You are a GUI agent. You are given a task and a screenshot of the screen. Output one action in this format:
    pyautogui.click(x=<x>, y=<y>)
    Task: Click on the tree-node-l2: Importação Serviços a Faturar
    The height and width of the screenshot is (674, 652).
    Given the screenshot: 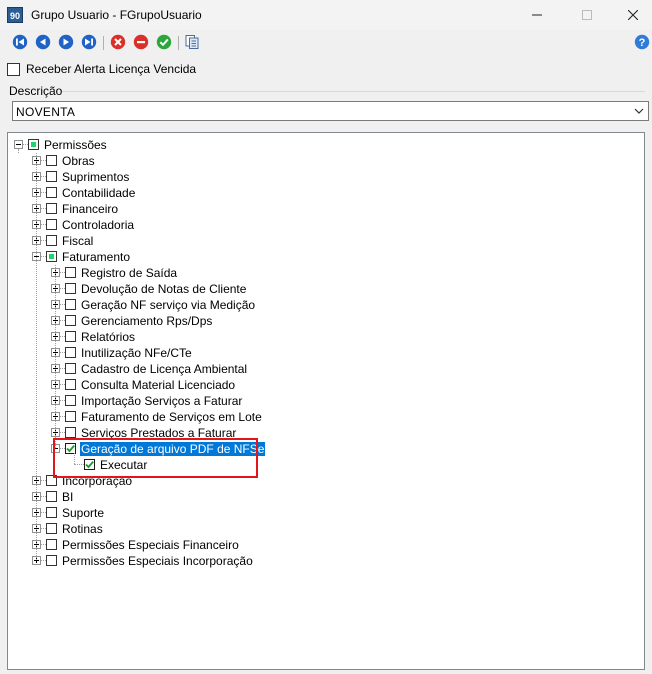 What is the action you would take?
    pyautogui.click(x=161, y=401)
    